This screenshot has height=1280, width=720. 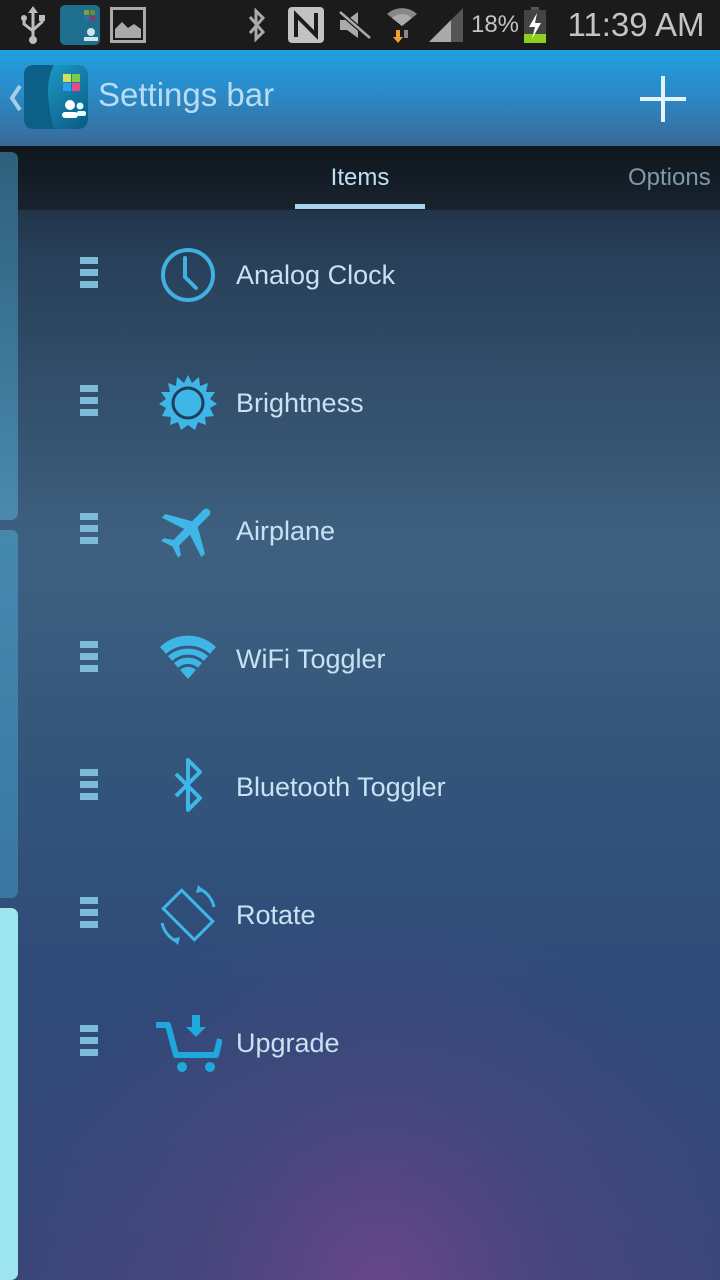 What do you see at coordinates (360, 98) in the screenshot?
I see `action-bar: Settings bar` at bounding box center [360, 98].